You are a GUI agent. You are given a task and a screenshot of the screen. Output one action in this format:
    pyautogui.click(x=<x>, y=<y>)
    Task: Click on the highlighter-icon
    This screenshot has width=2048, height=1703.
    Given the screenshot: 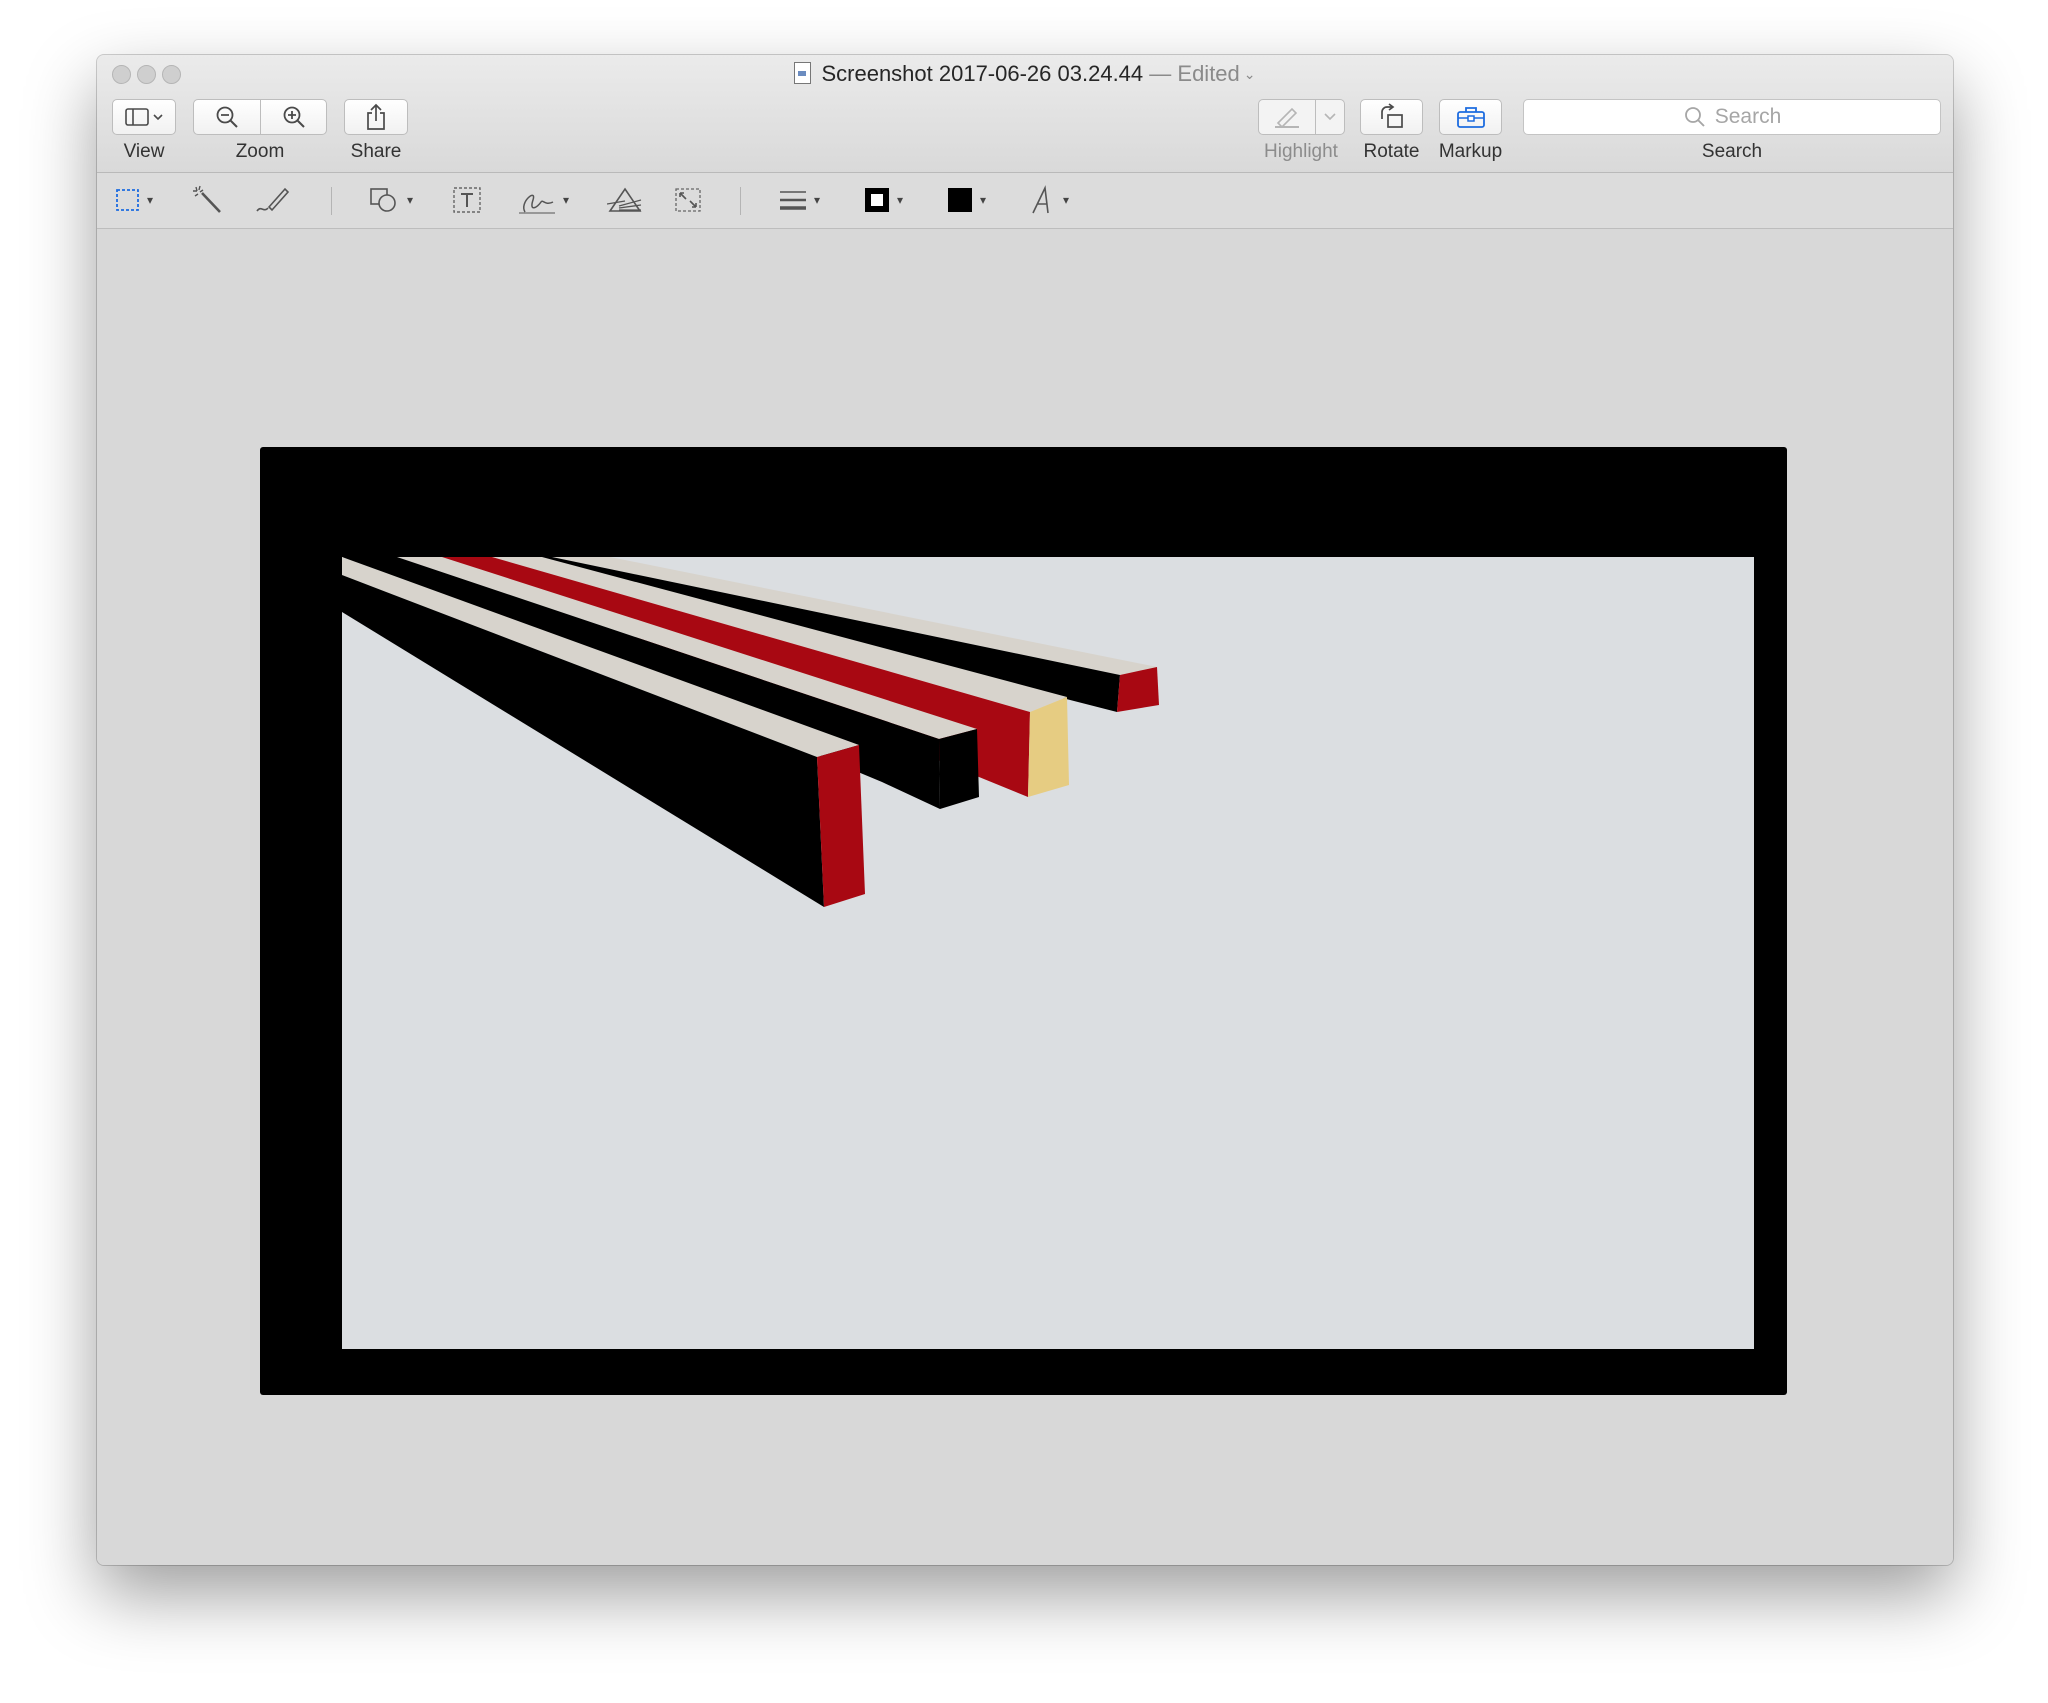 What is the action you would take?
    pyautogui.click(x=1287, y=118)
    